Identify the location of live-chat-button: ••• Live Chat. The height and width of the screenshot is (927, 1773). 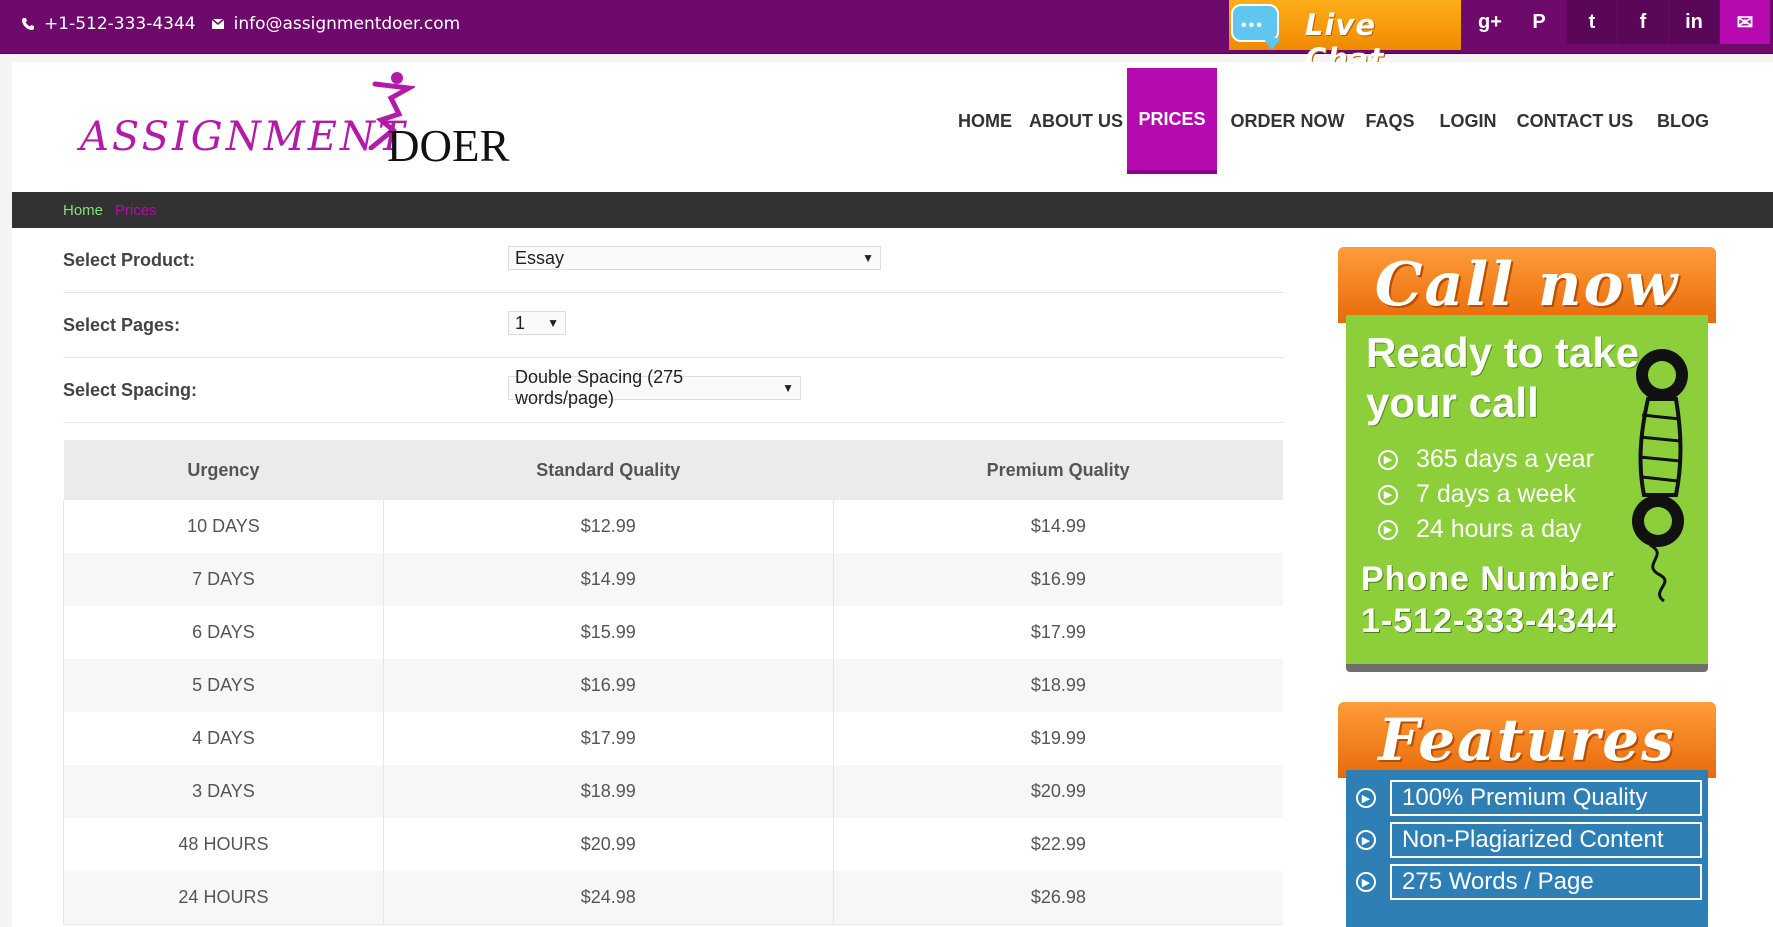
(1345, 38).